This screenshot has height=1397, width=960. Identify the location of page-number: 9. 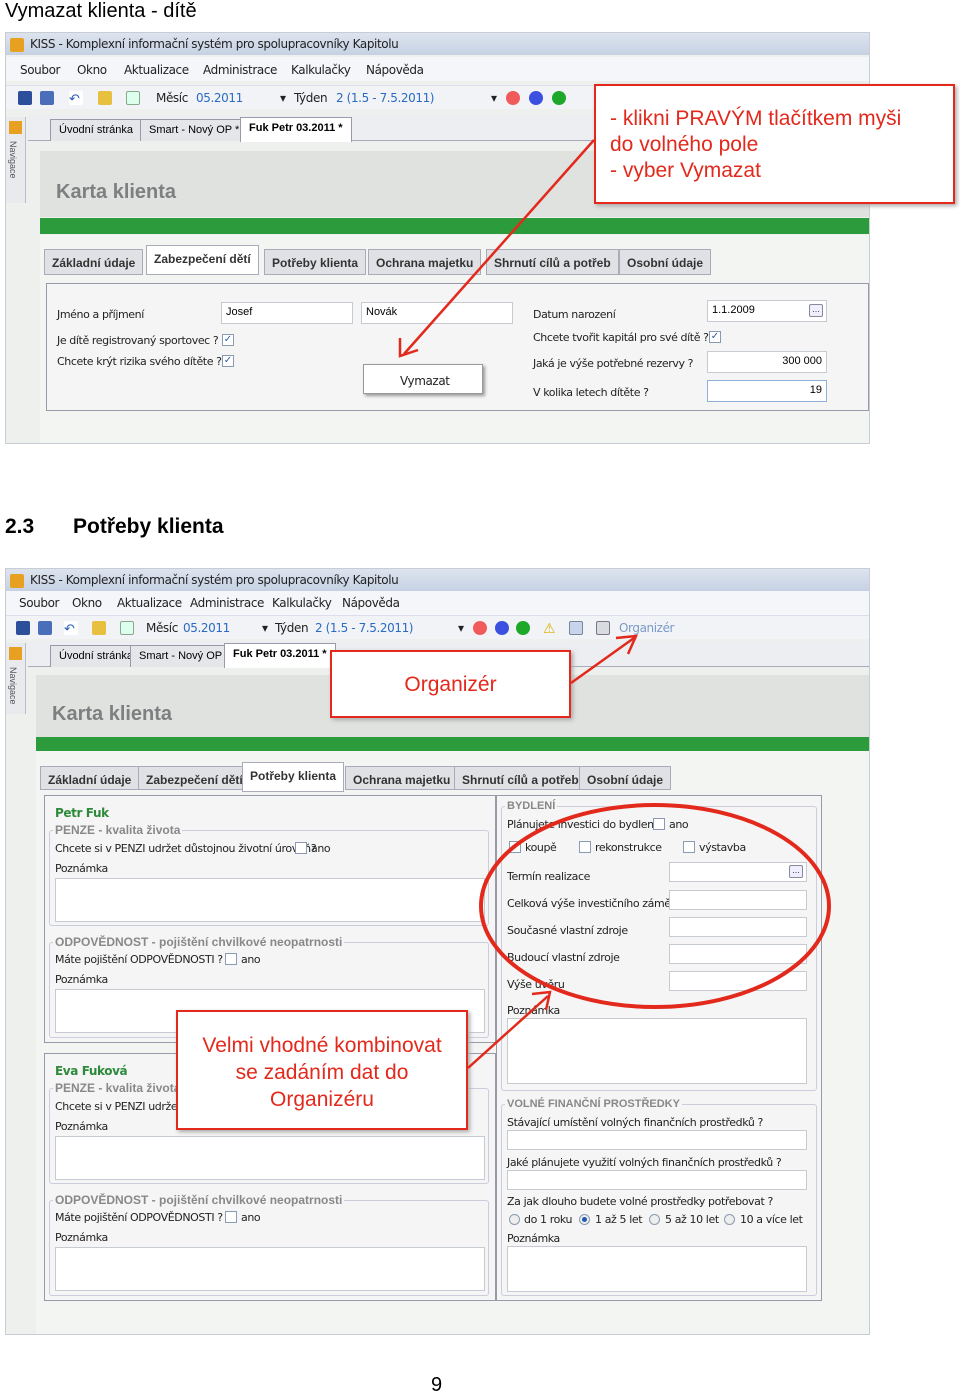
(436, 1385).